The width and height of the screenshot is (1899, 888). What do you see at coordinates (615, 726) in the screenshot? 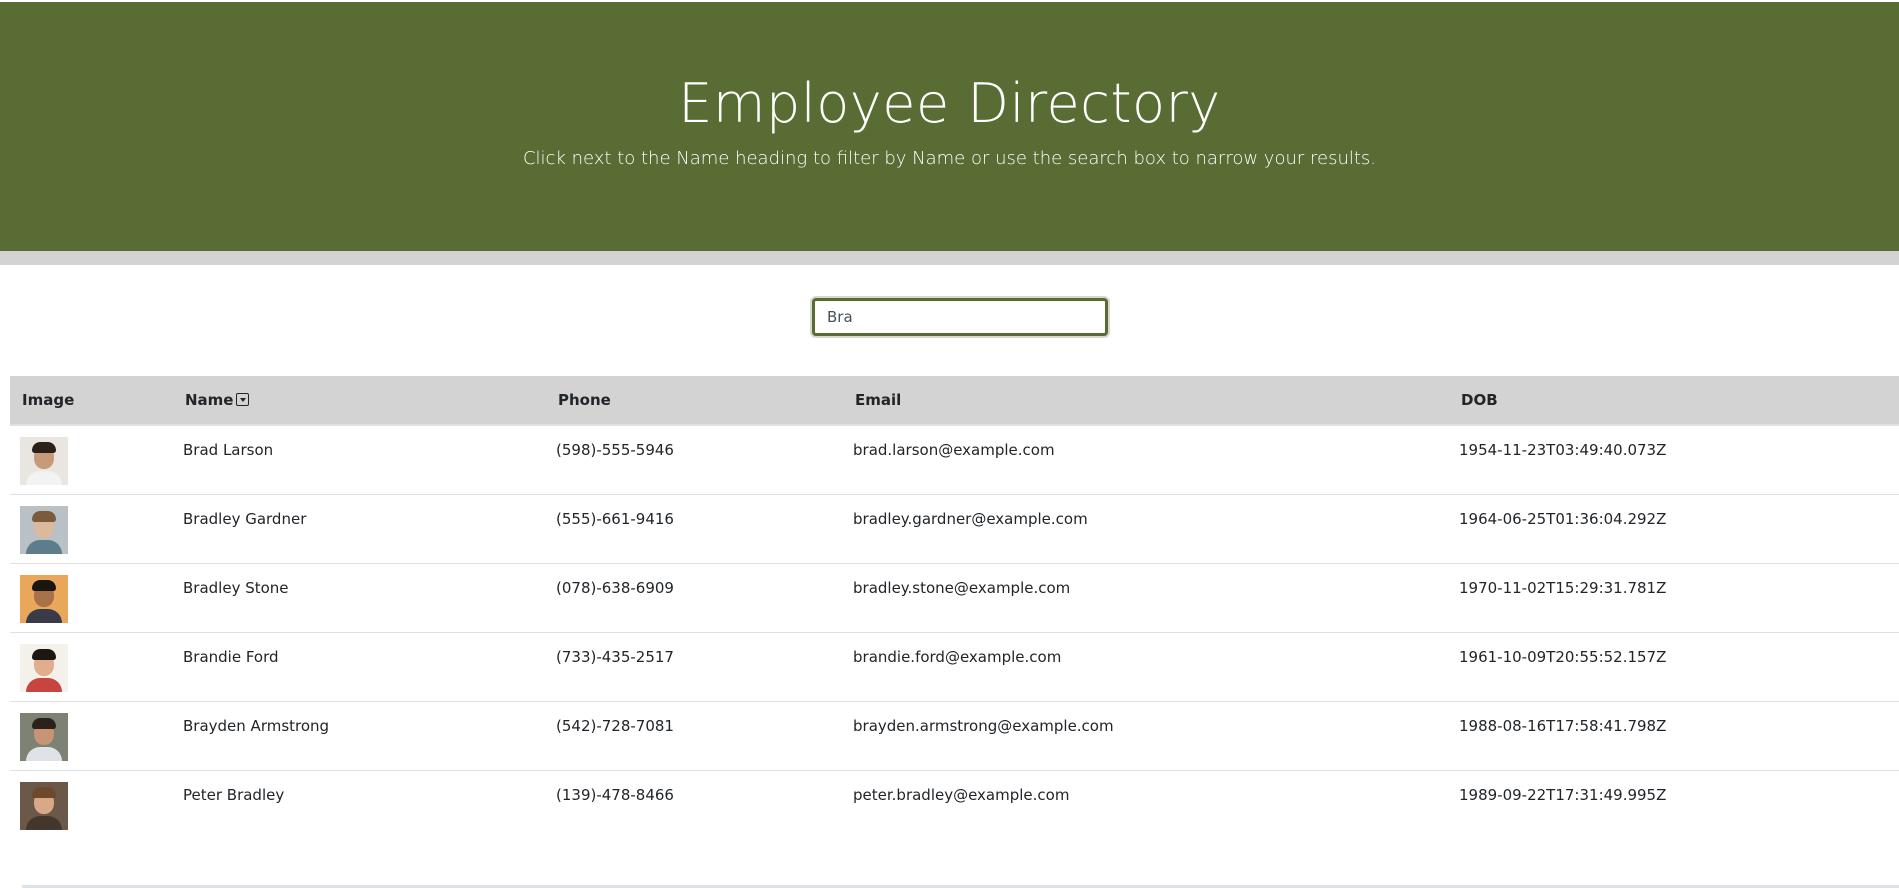
I see `employee-phone: (542)-728-7081` at bounding box center [615, 726].